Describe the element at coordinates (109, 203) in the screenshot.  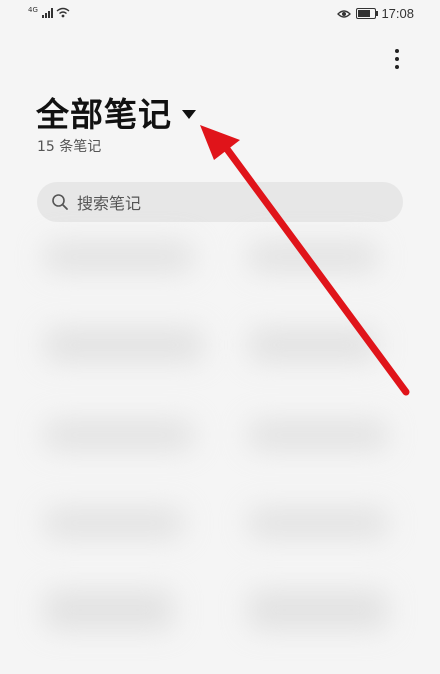
I see `search-placeholder: 搜索笔记` at that location.